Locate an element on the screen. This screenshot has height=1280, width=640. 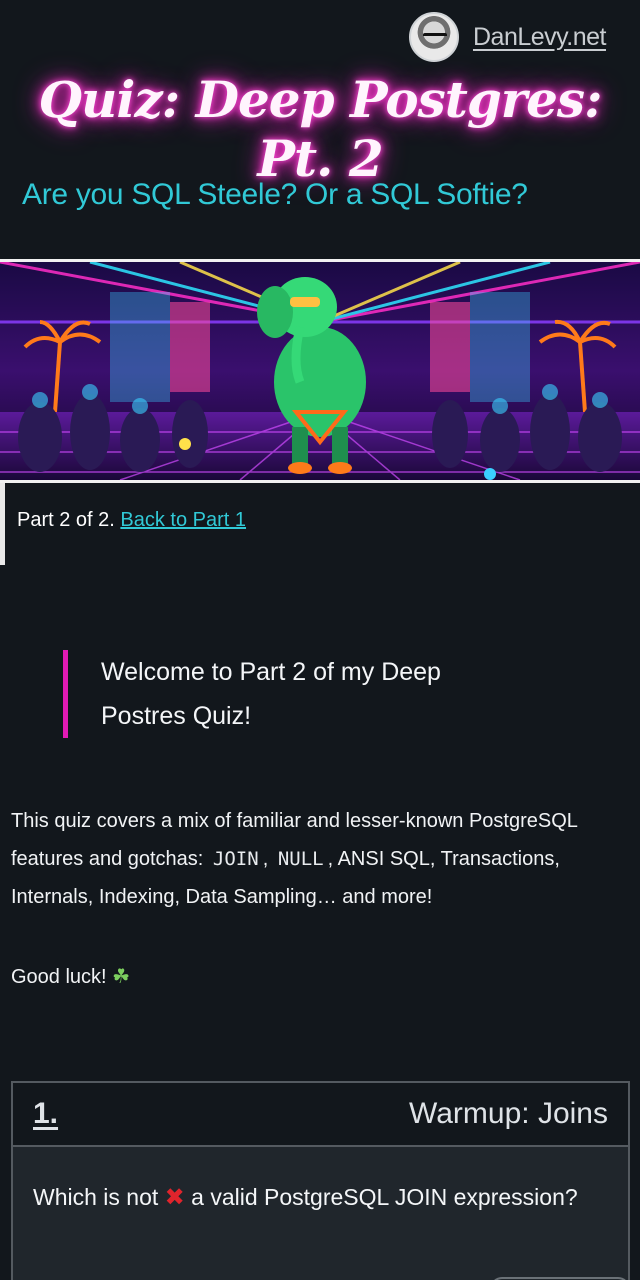
brand: DanLevy.net is located at coordinates (507, 37).